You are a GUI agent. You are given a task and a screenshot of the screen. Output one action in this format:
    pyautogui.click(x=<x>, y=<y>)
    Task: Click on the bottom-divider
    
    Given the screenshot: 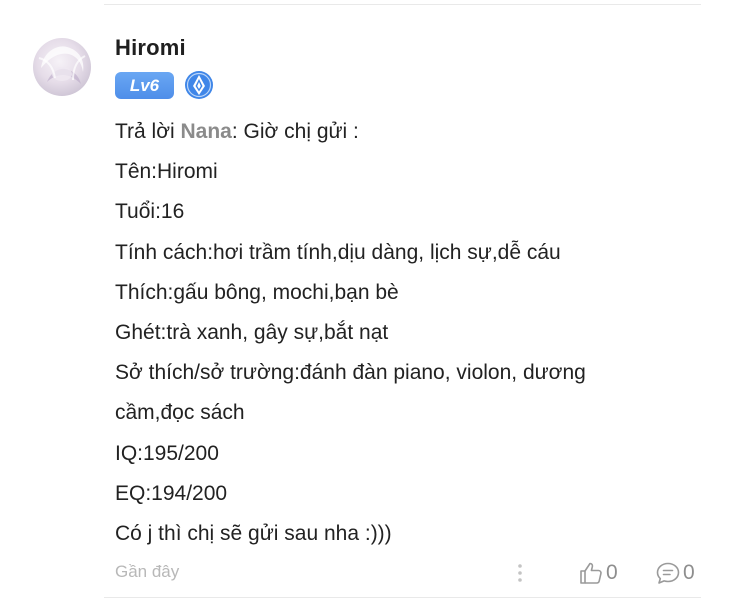 What is the action you would take?
    pyautogui.click(x=402, y=597)
    